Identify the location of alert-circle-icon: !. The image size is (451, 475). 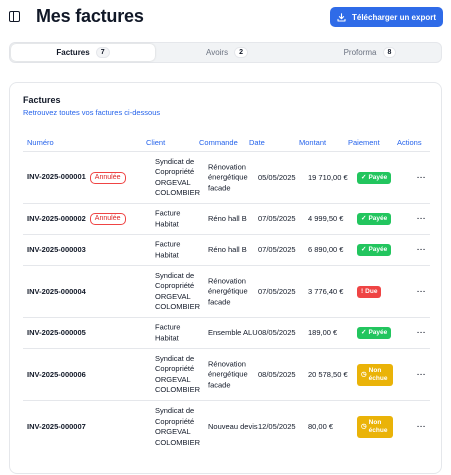
(362, 291).